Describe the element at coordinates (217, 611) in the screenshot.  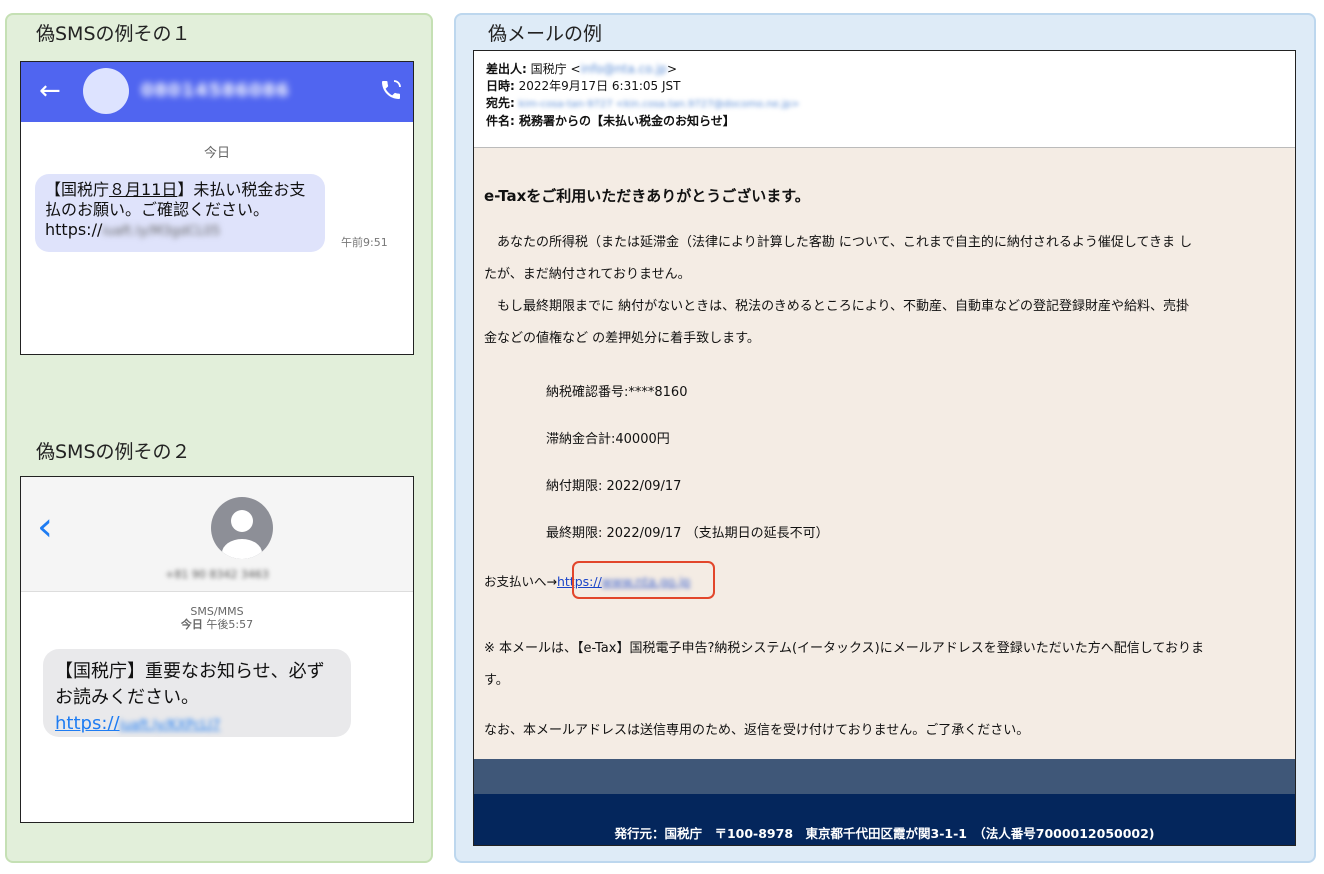
I see `message-type: SMS/MMS` at that location.